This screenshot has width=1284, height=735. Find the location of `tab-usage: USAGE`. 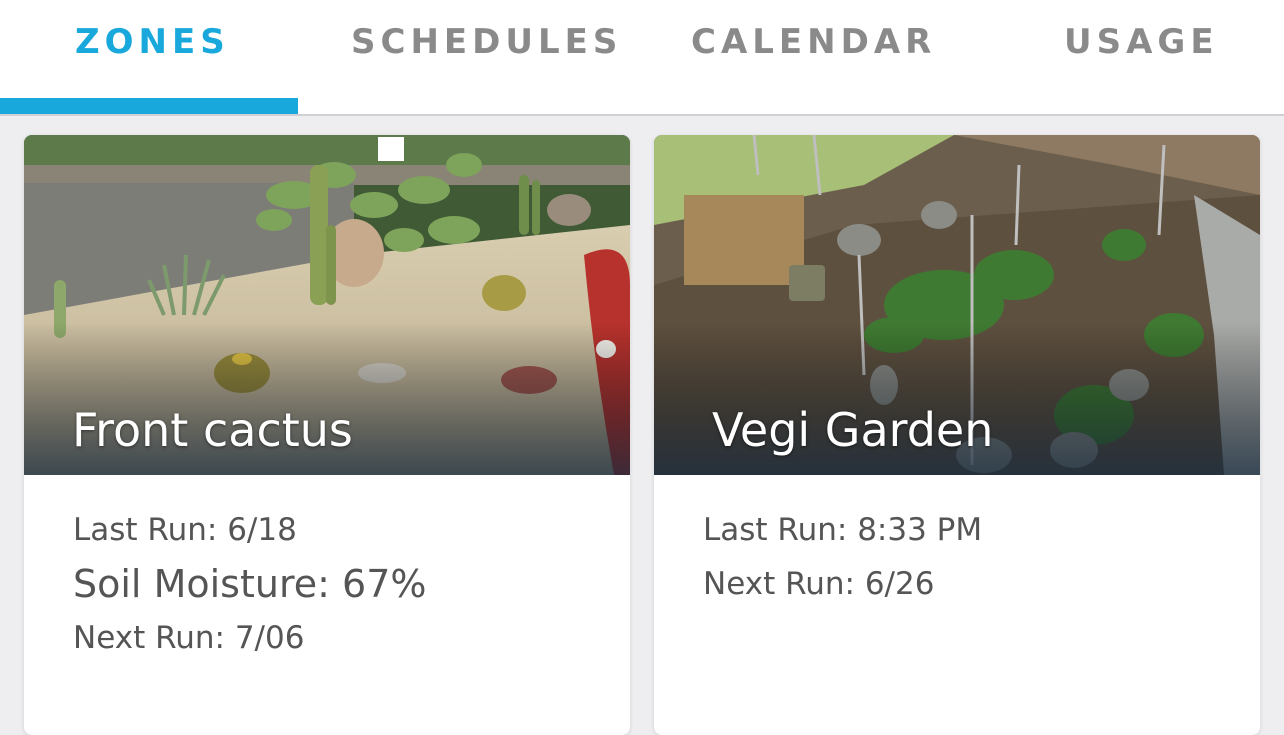

tab-usage: USAGE is located at coordinates (1141, 42).